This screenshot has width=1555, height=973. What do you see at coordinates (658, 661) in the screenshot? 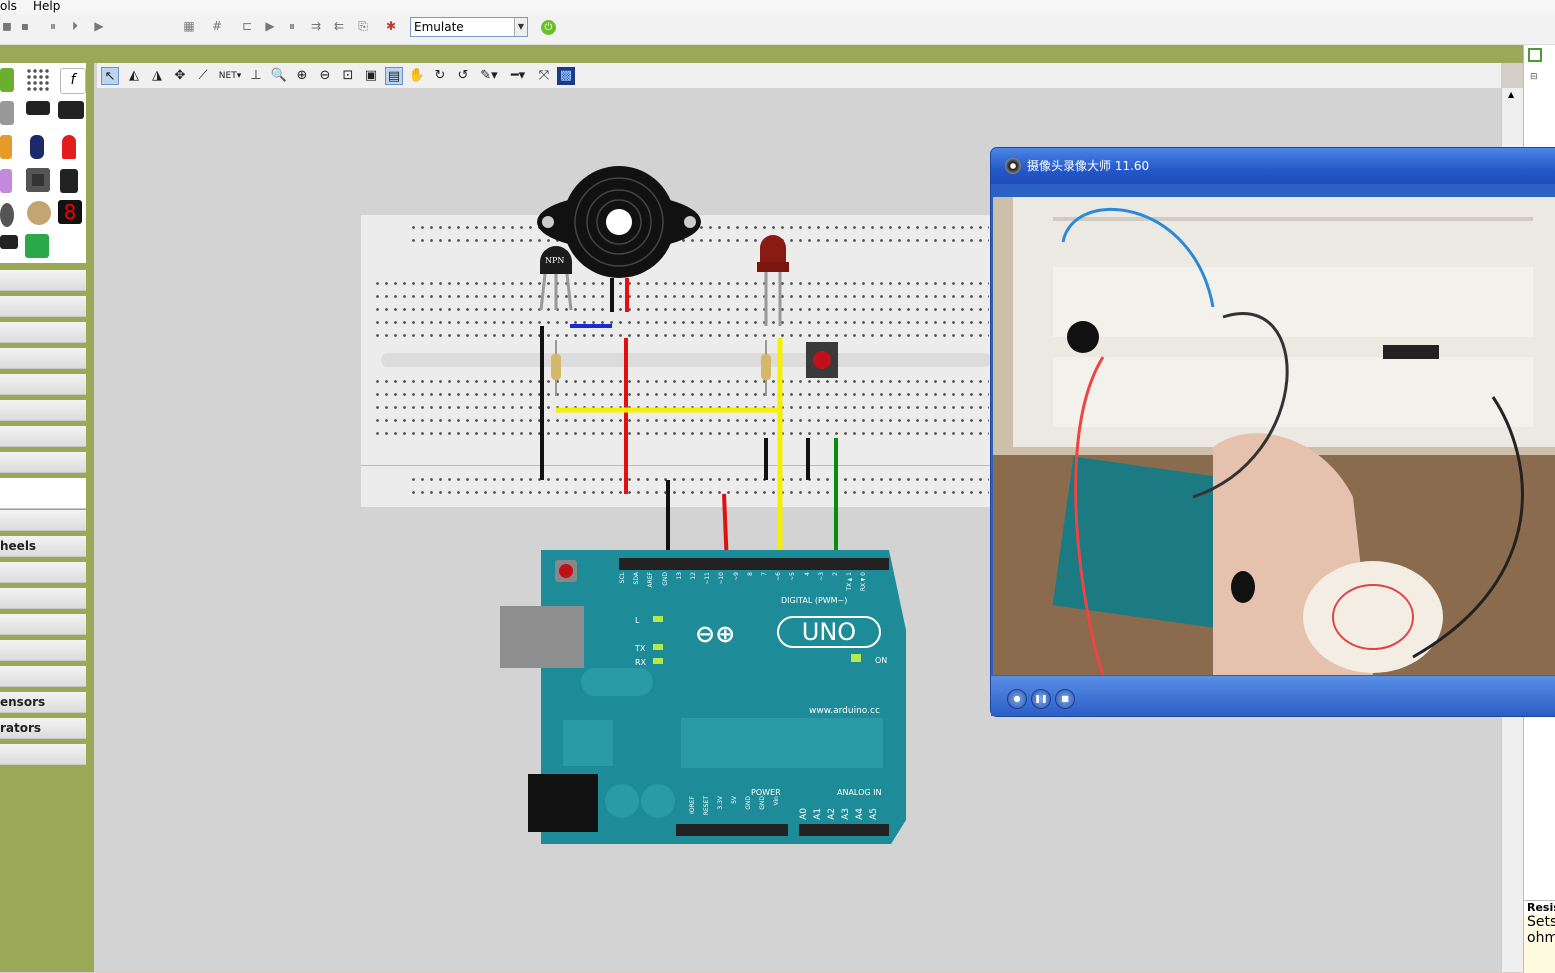
I see `led-rx` at bounding box center [658, 661].